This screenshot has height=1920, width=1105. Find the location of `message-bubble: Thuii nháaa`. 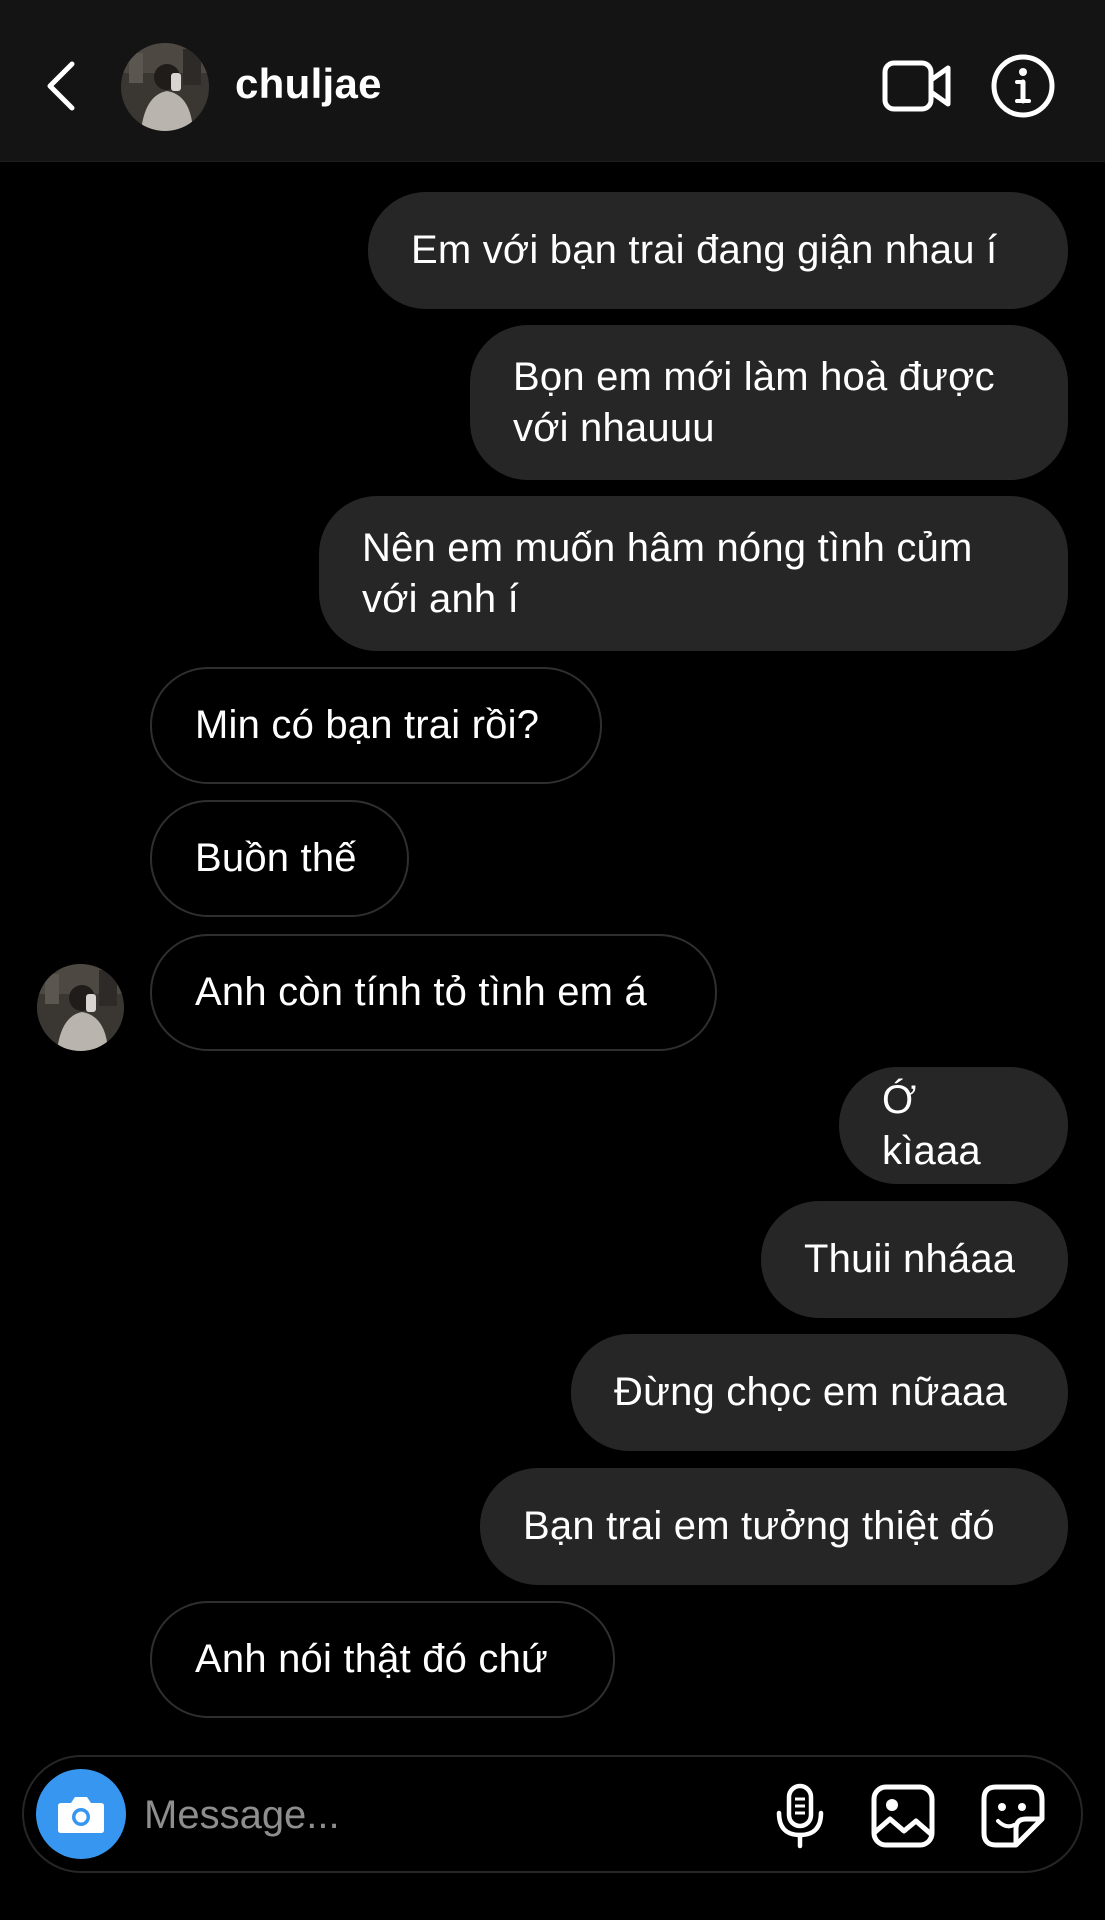

message-bubble: Thuii nháaa is located at coordinates (914, 1259).